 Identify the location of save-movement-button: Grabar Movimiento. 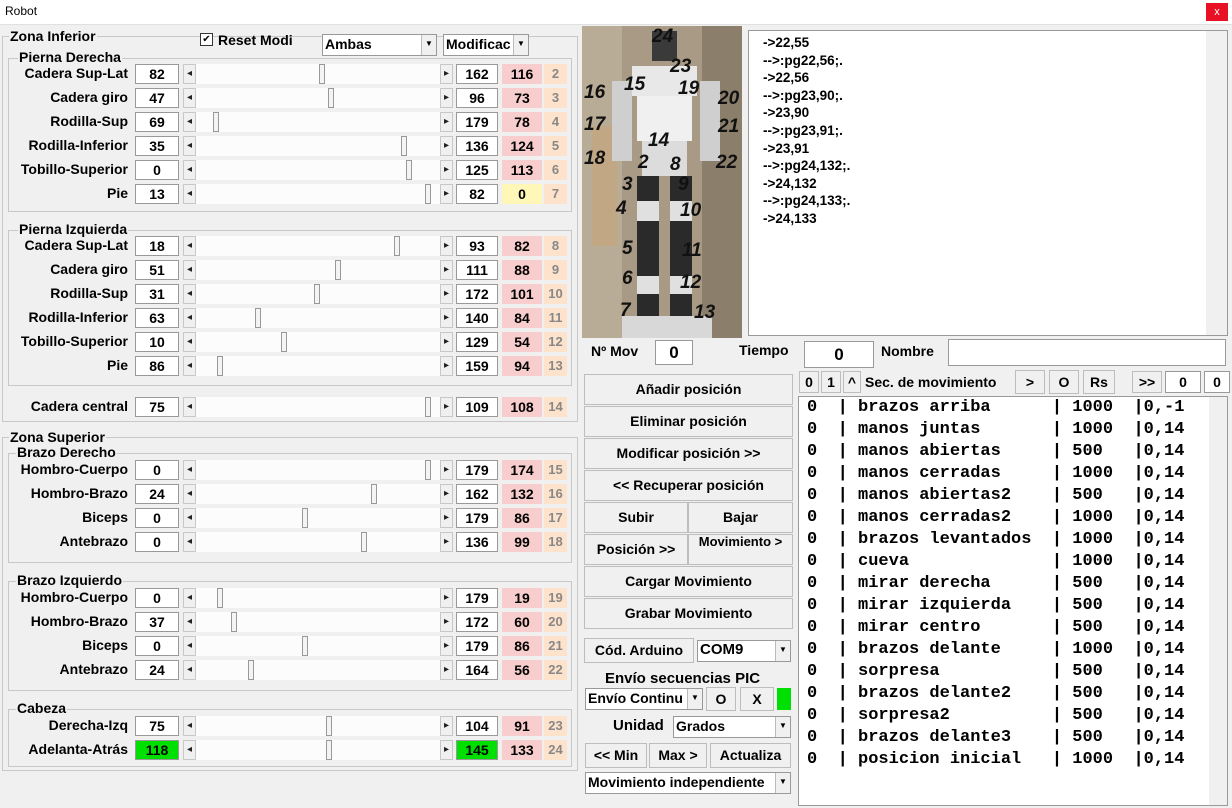
(688, 613).